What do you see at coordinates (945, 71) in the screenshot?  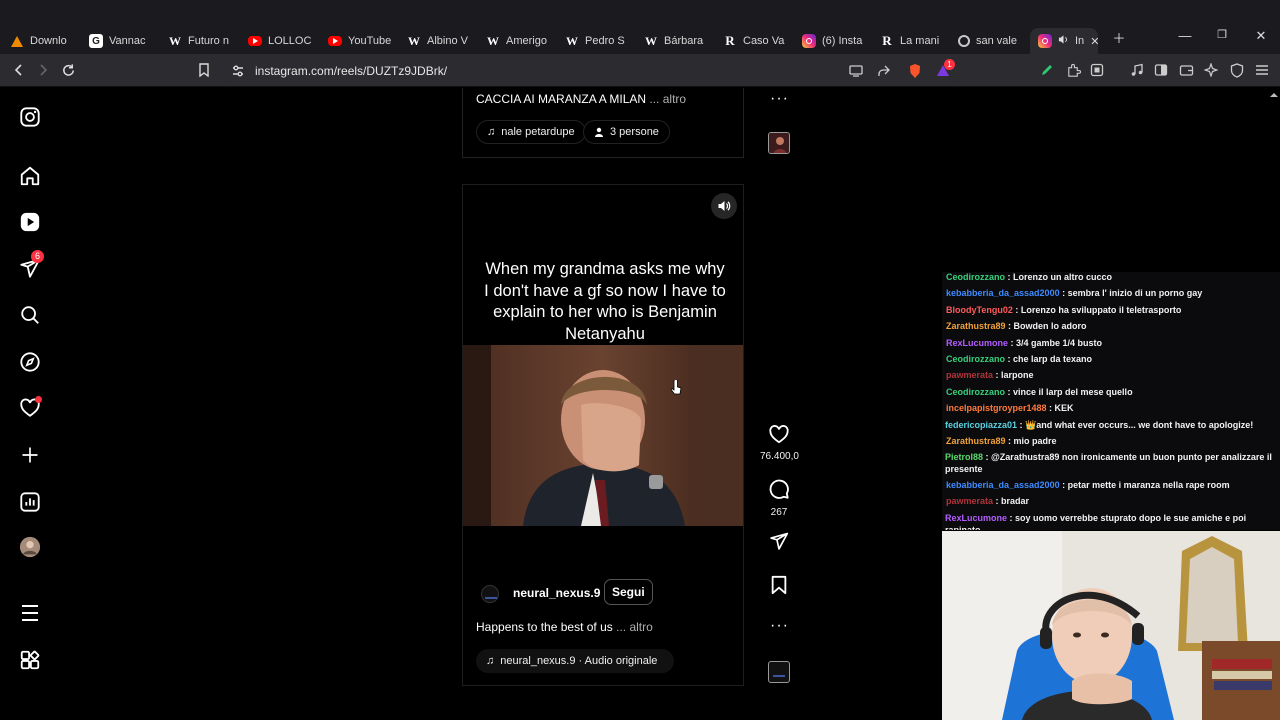 I see `brave-rewards-icon: 1` at bounding box center [945, 71].